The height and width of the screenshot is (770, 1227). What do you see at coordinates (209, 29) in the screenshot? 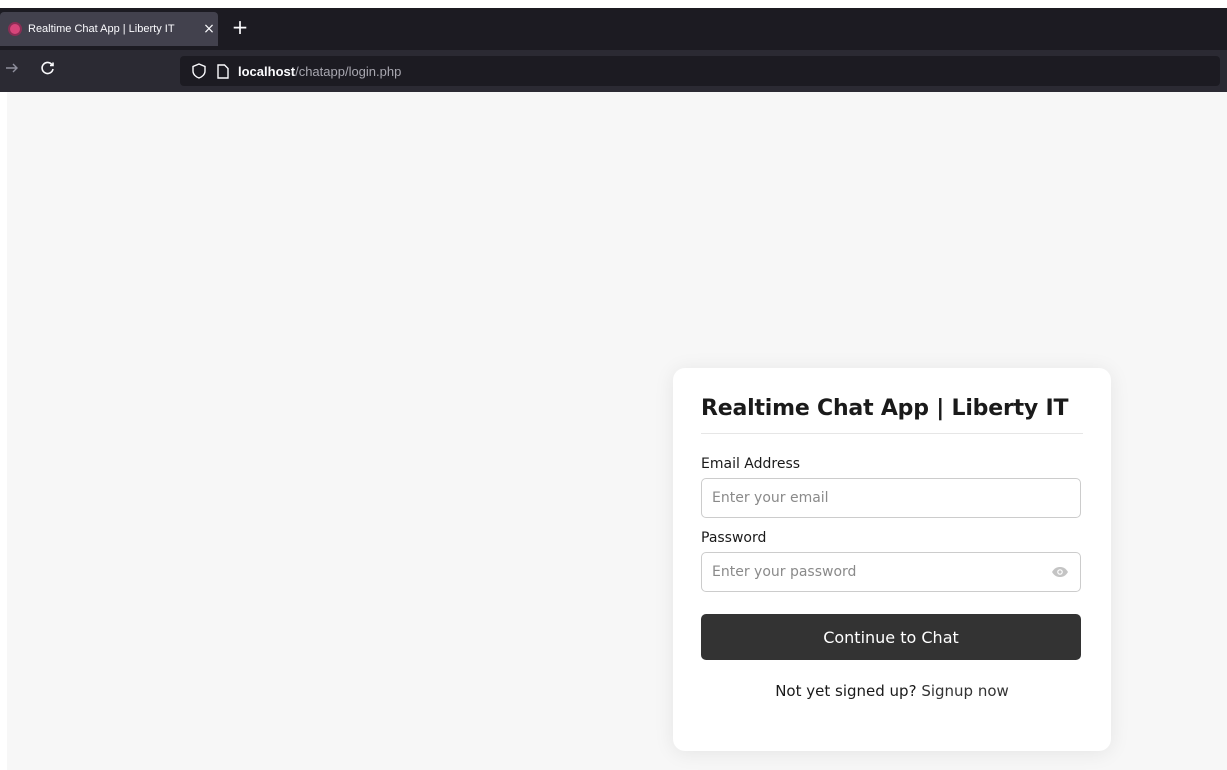
I see `tab-close-icon: ×` at bounding box center [209, 29].